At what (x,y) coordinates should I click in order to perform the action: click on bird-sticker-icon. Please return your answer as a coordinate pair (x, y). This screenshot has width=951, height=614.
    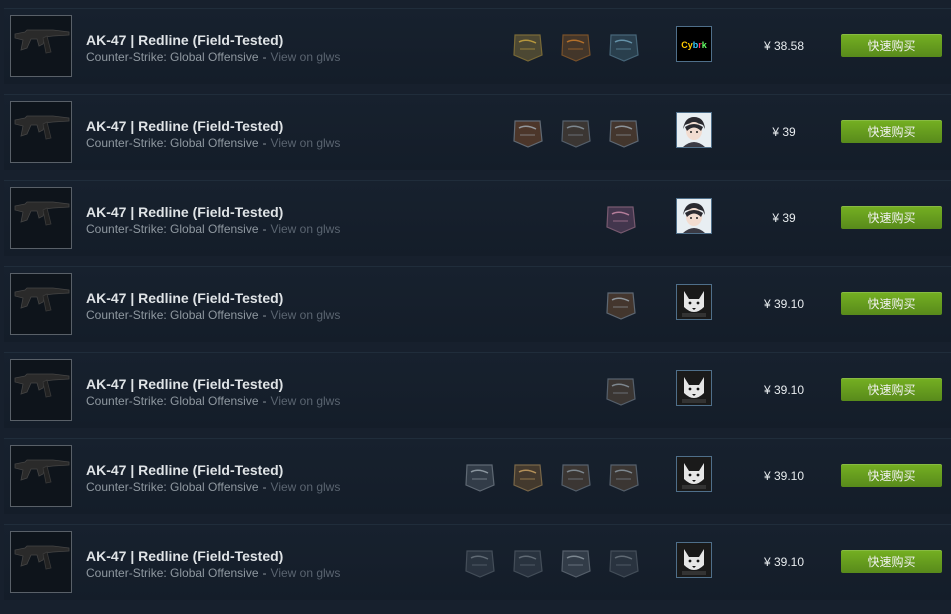
    Looking at the image, I should click on (576, 563).